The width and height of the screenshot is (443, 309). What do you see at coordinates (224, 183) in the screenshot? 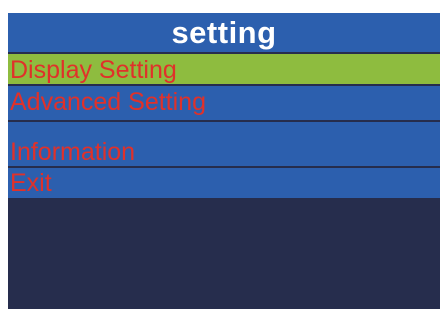
I see `menu-item-exit: Exit` at bounding box center [224, 183].